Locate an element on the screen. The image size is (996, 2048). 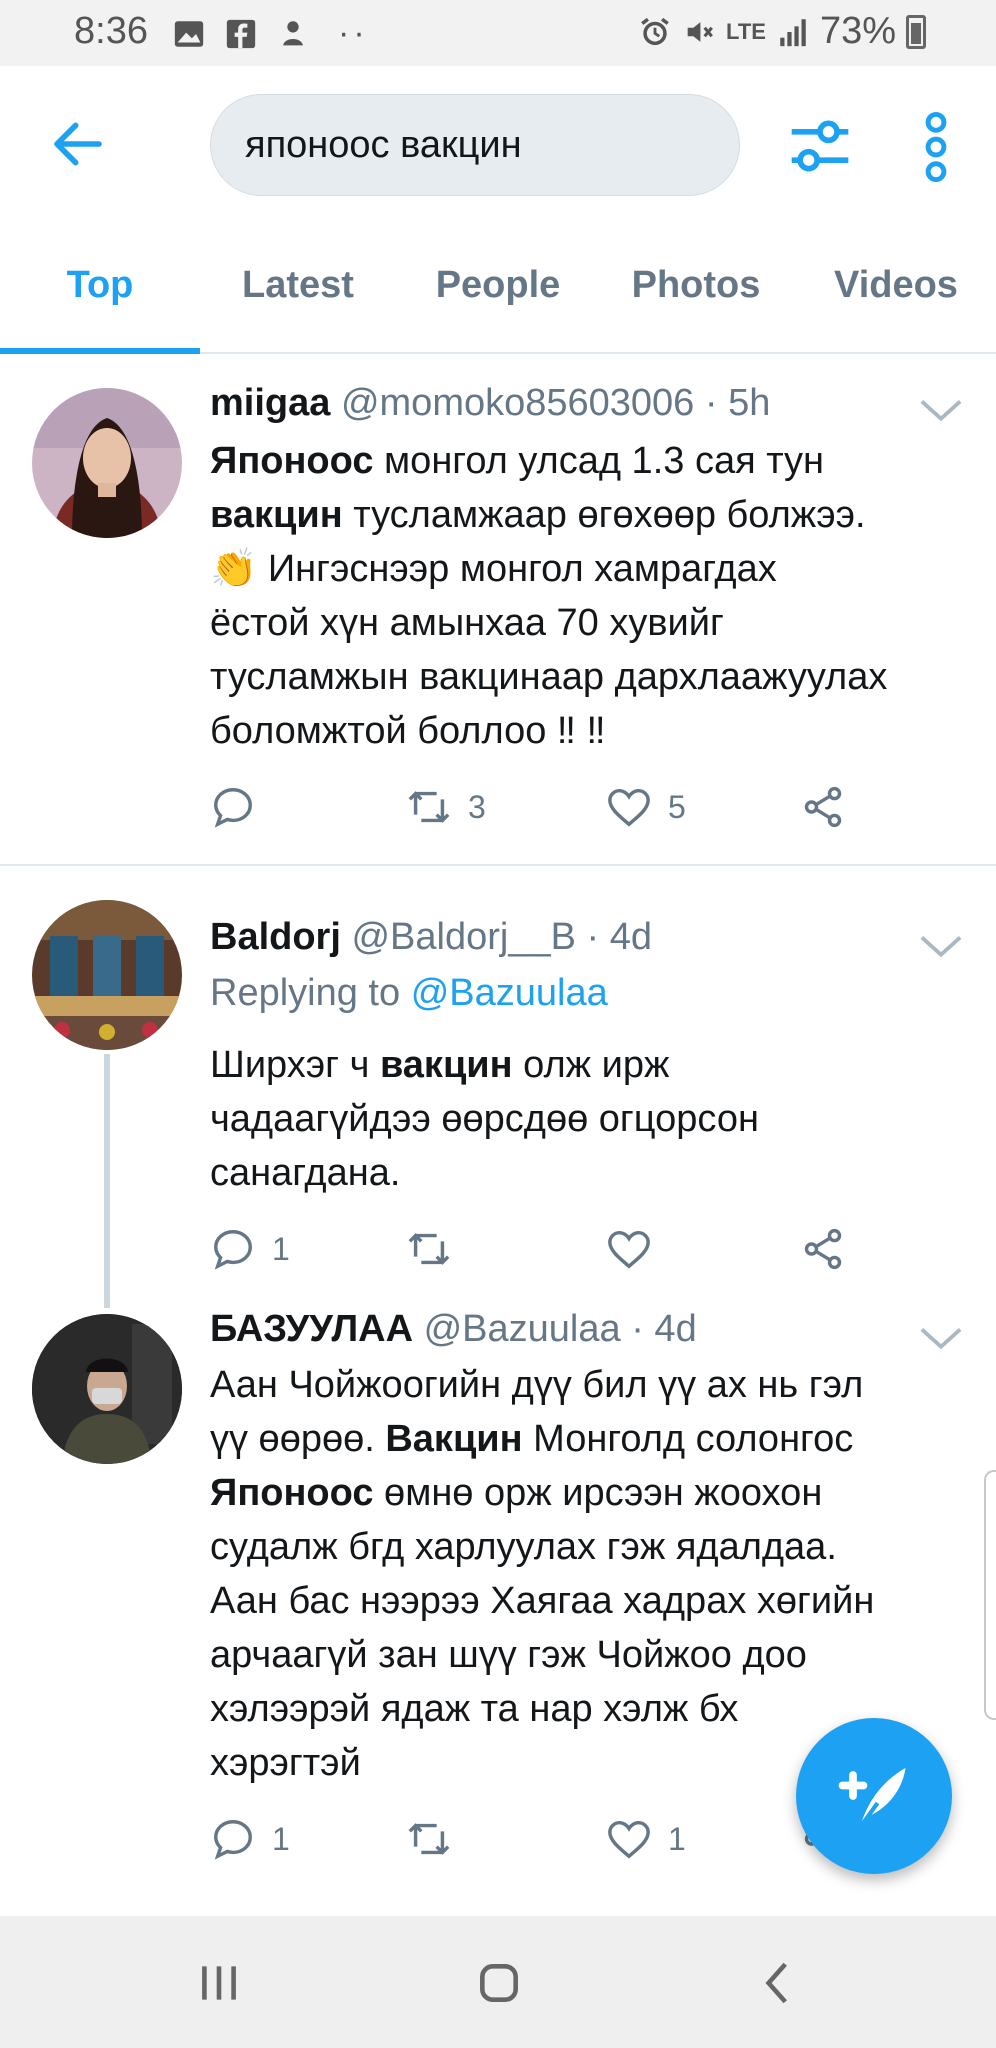
display-name: БАЗУУЛАА is located at coordinates (311, 1329).